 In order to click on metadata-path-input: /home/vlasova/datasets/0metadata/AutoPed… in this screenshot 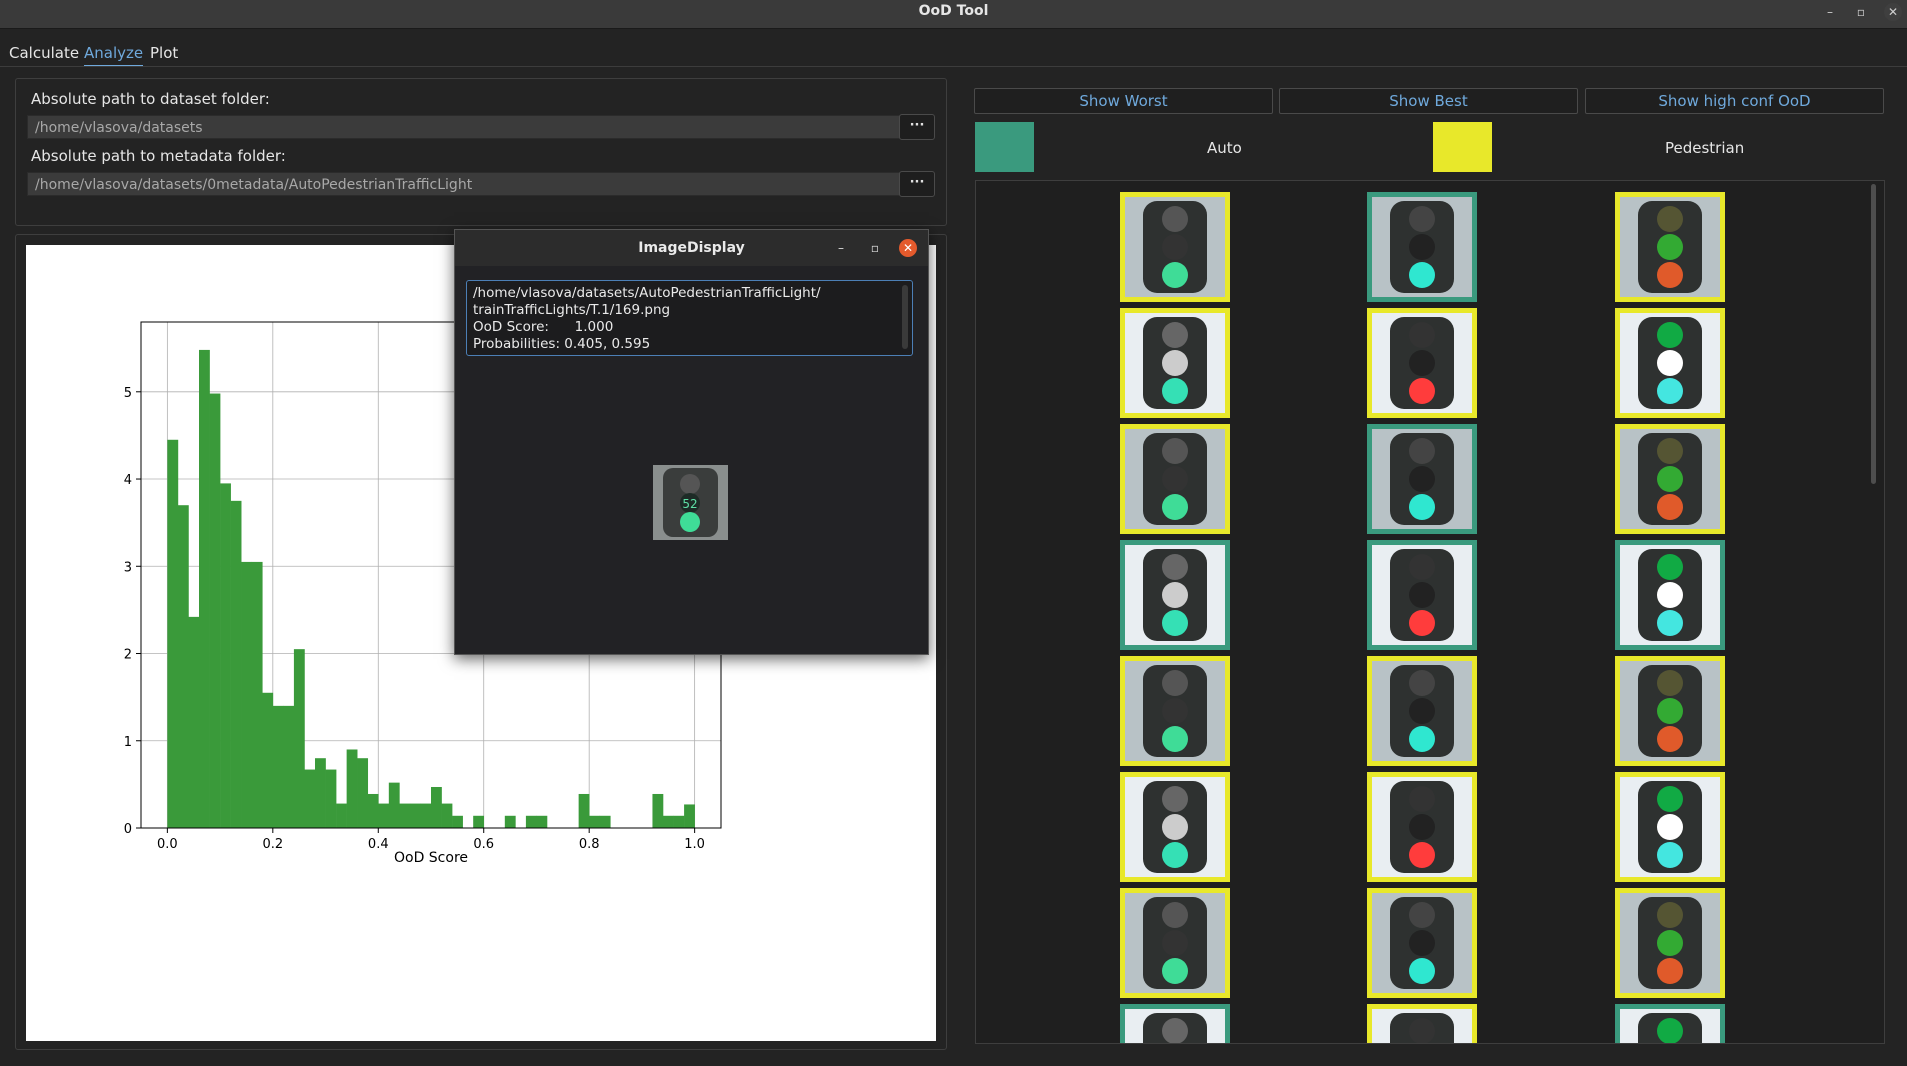, I will do `click(468, 184)`.